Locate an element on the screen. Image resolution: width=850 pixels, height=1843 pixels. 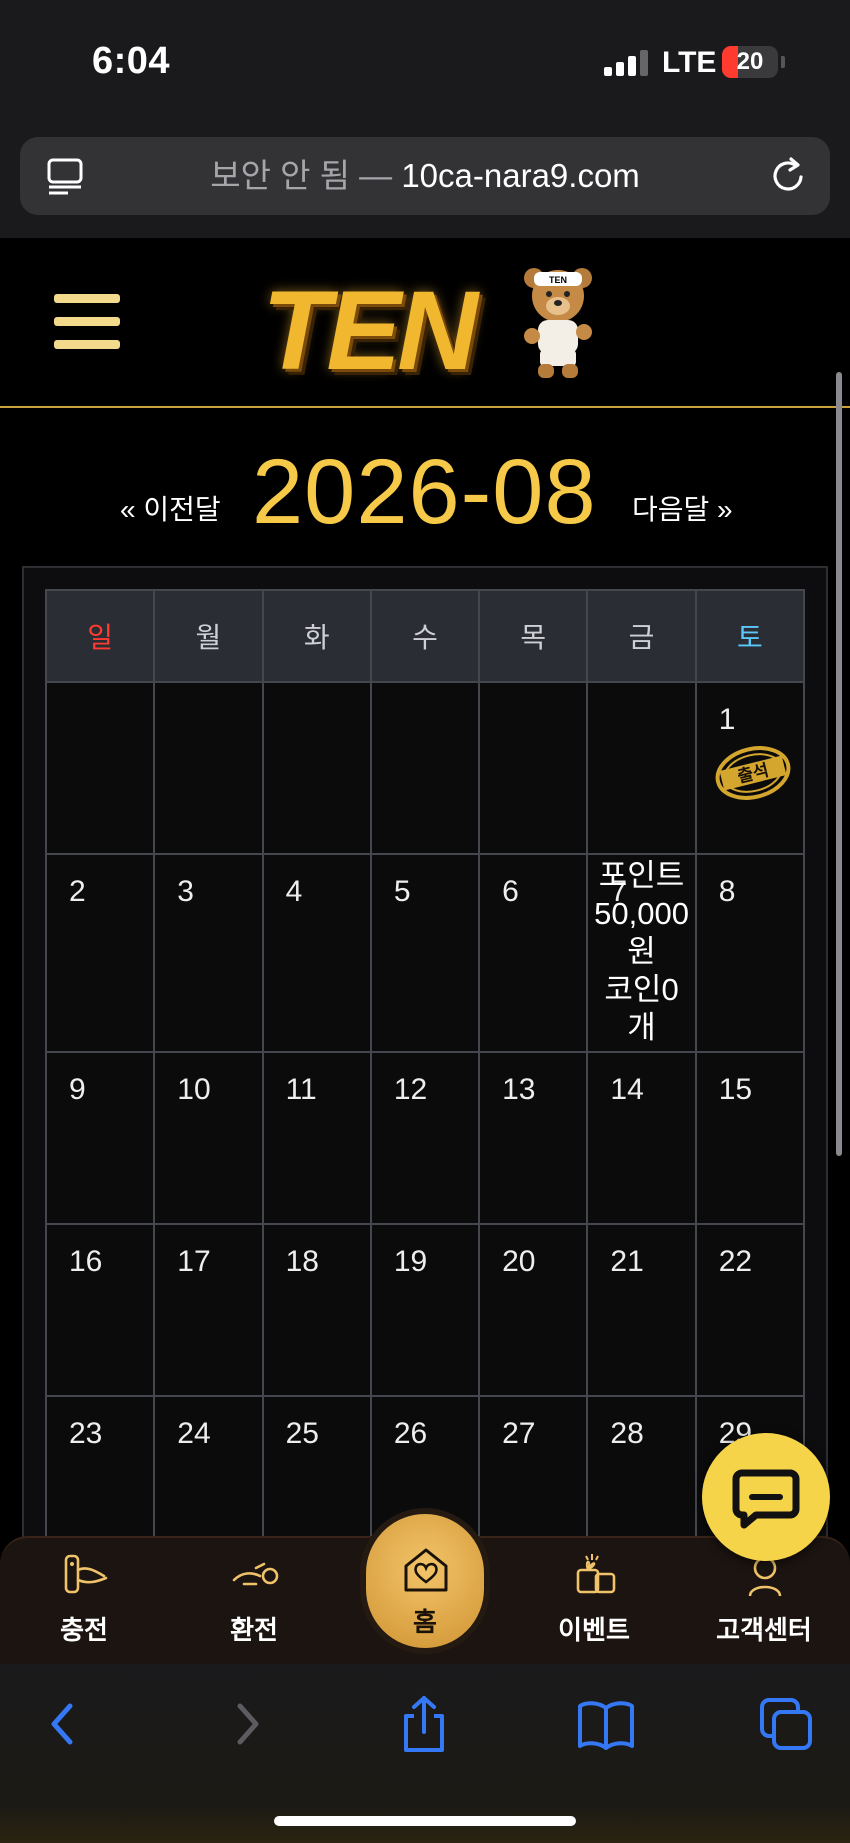
withdraw-hand-icon is located at coordinates (255, 1574).